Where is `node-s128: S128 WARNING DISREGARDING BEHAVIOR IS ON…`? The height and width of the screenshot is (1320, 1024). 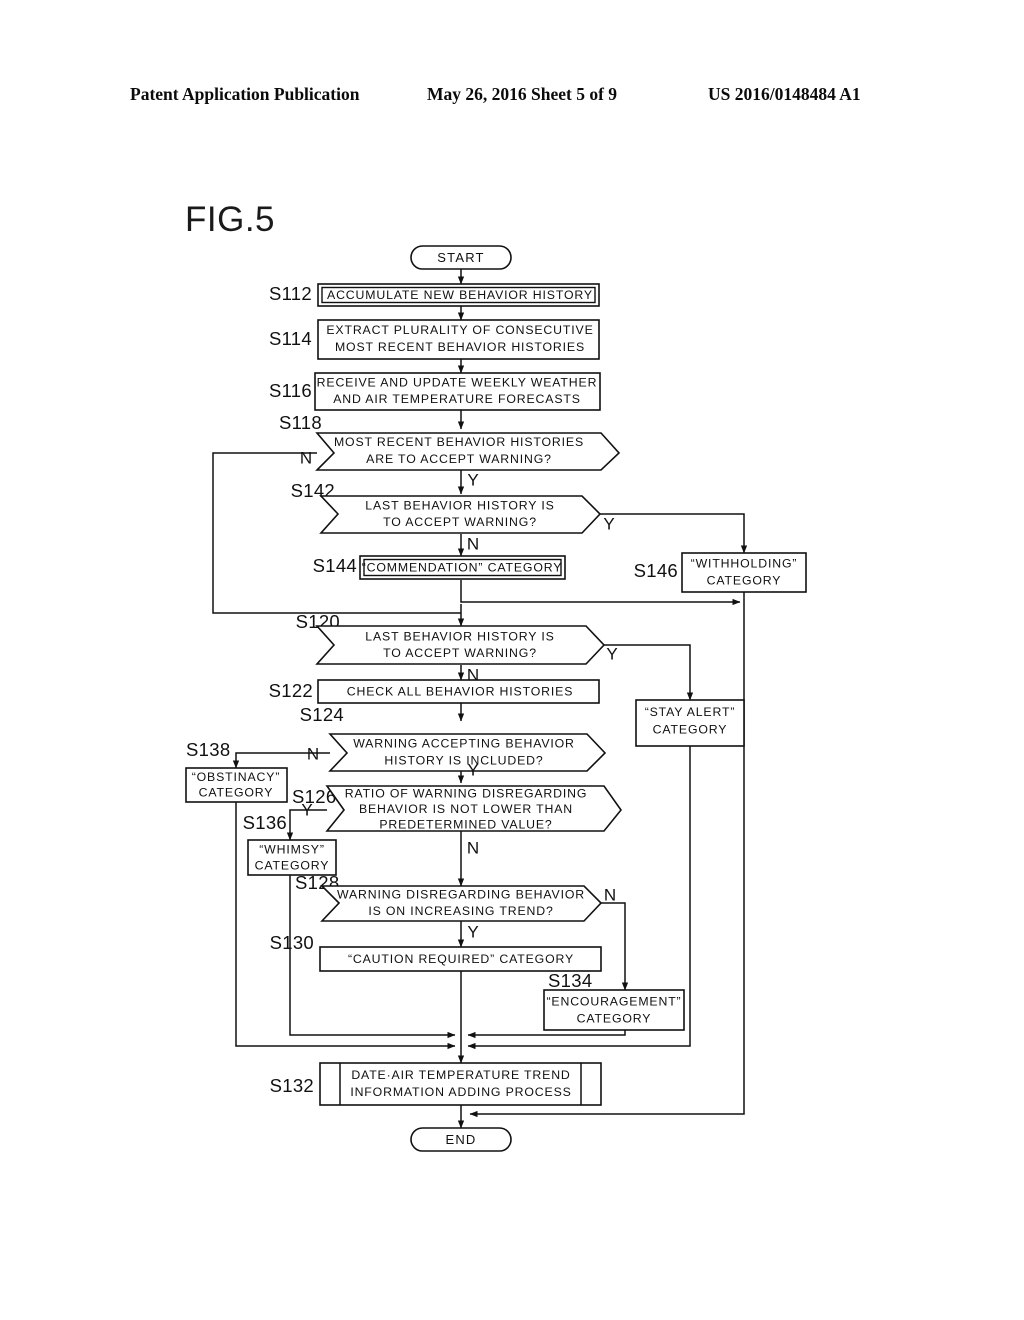 node-s128: S128 WARNING DISREGARDING BEHAVIOR IS ON… is located at coordinates (455, 907).